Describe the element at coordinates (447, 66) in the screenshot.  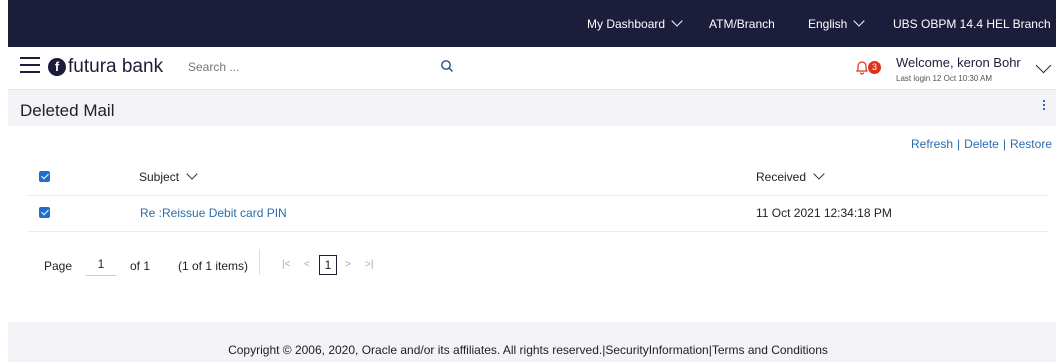
I see `search-icon` at that location.